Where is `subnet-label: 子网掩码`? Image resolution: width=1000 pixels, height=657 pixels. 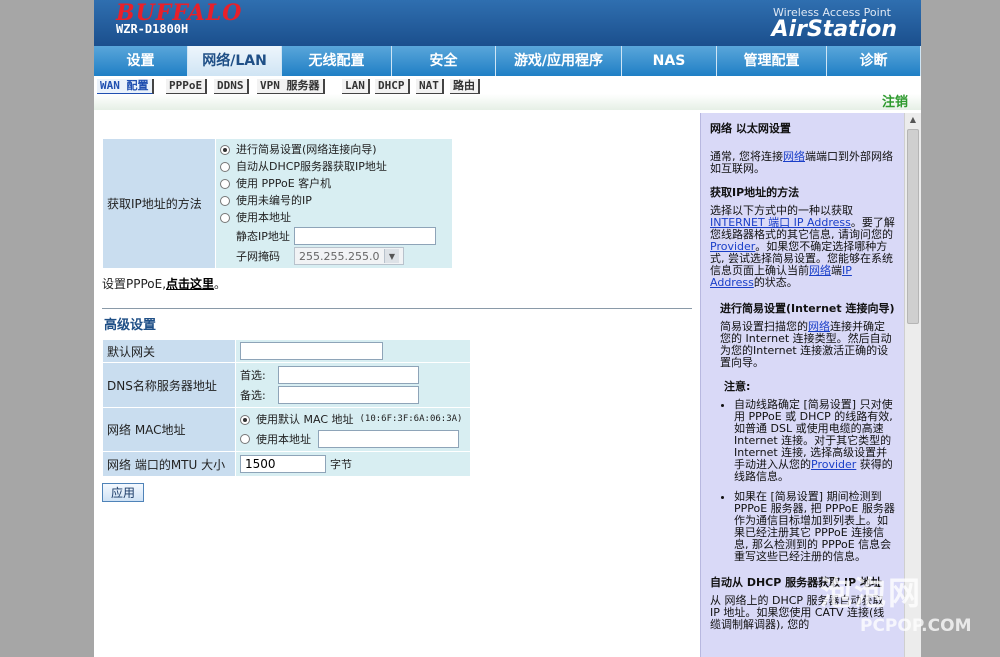 subnet-label: 子网掩码 is located at coordinates (258, 256).